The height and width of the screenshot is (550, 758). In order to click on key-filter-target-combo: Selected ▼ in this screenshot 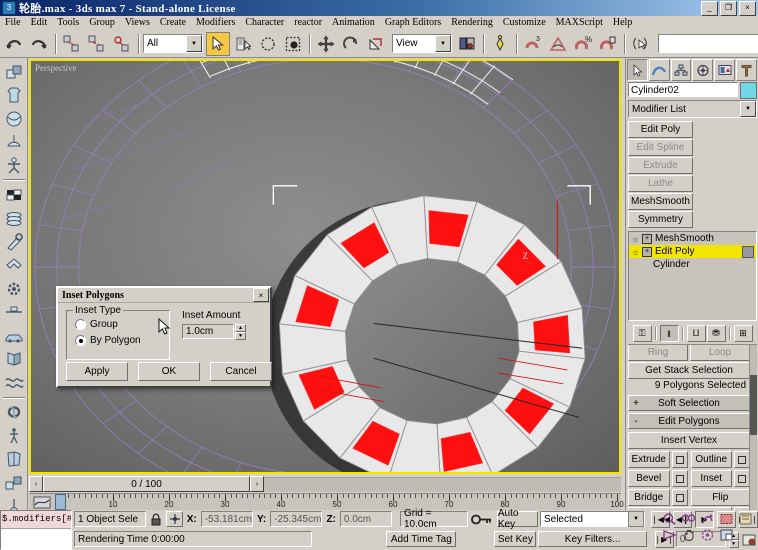, I will do `click(592, 519)`.